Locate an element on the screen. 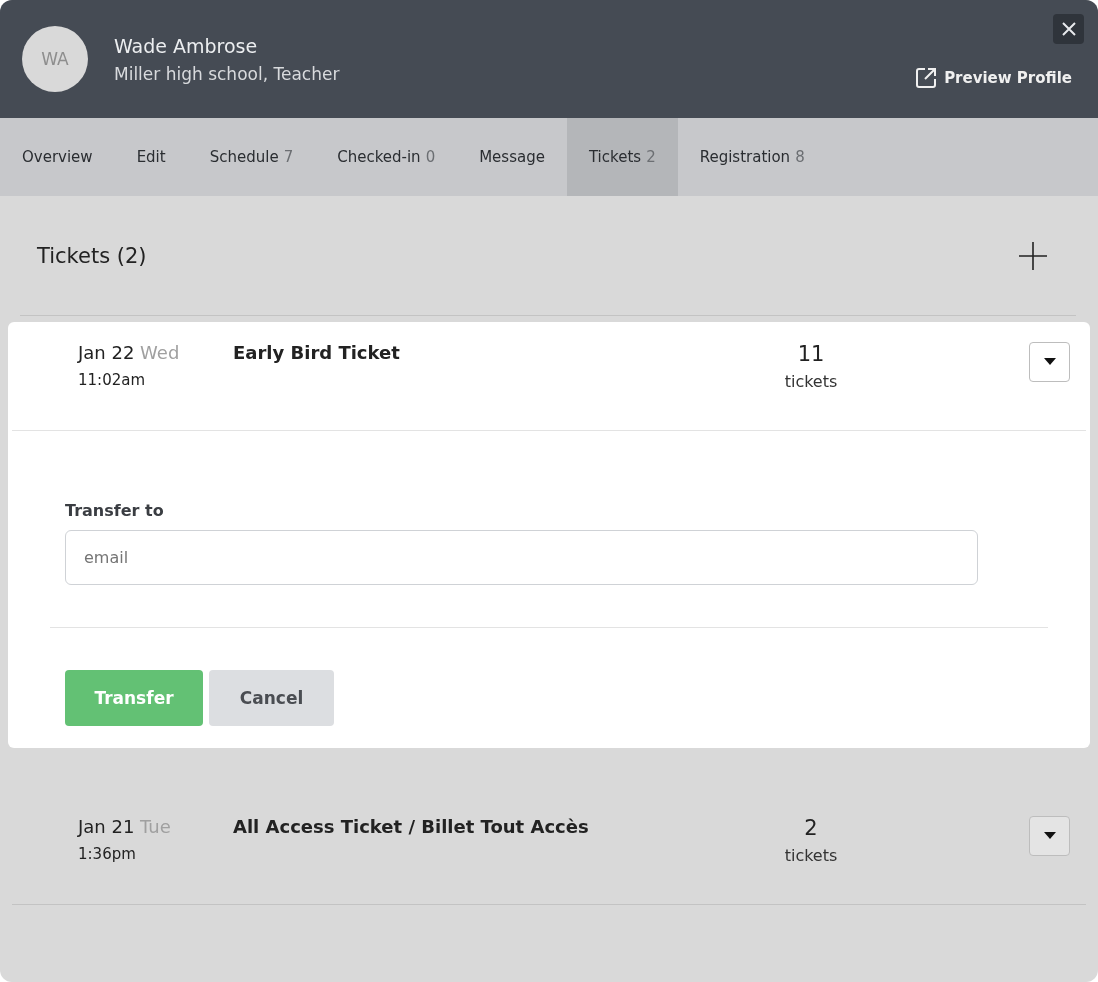 The height and width of the screenshot is (982, 1098). tab: Tickets 2 is located at coordinates (622, 157).